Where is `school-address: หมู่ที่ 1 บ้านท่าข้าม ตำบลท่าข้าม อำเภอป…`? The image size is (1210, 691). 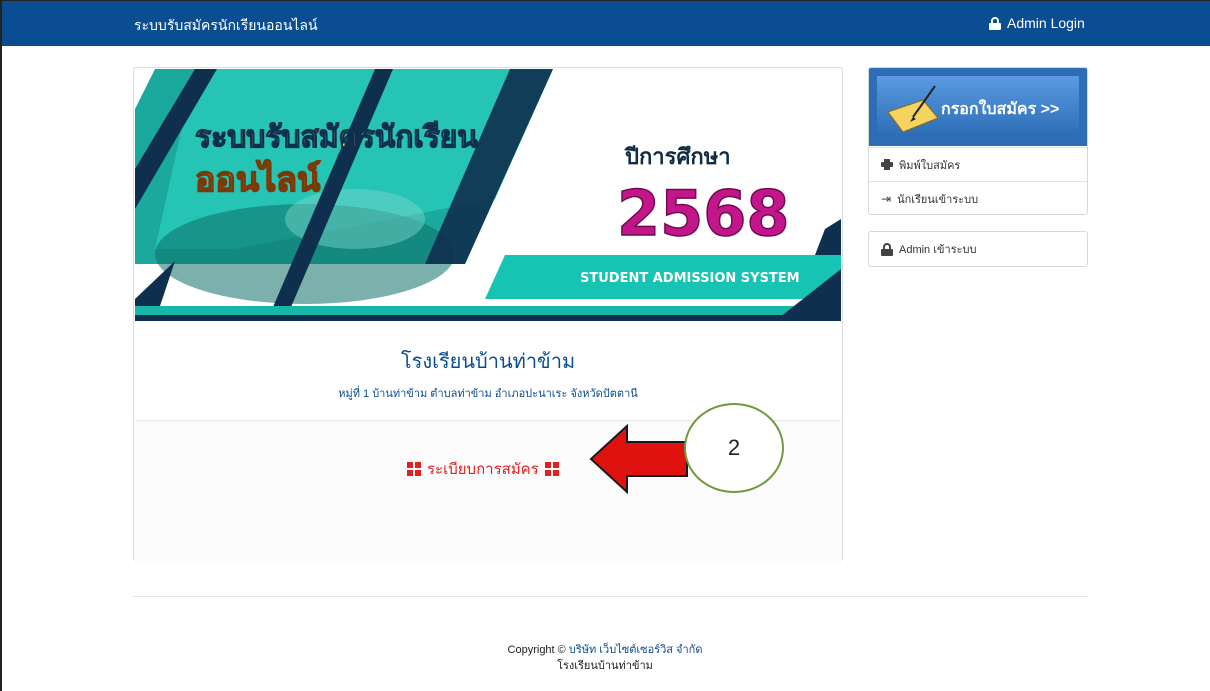
school-address: หมู่ที่ 1 บ้านท่าข้าม ตำบลท่าข้าม อำเภอป… is located at coordinates (488, 394).